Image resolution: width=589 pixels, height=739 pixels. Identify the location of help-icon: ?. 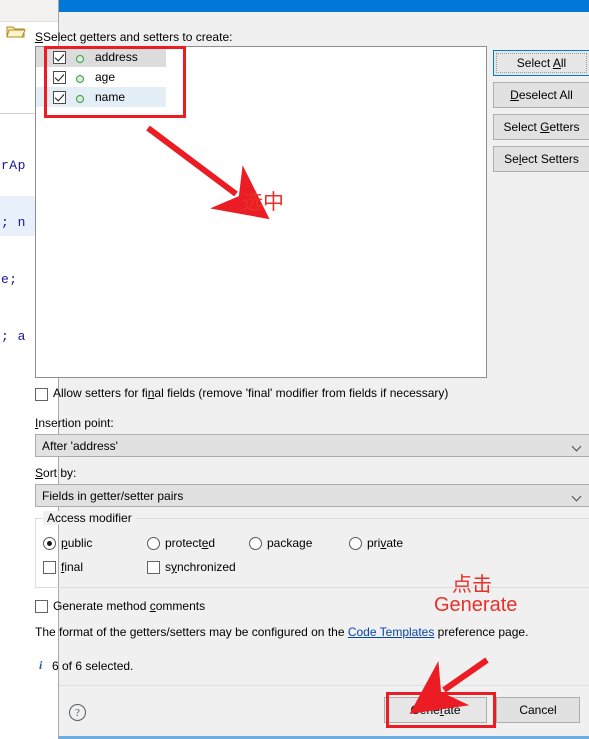
(77, 712).